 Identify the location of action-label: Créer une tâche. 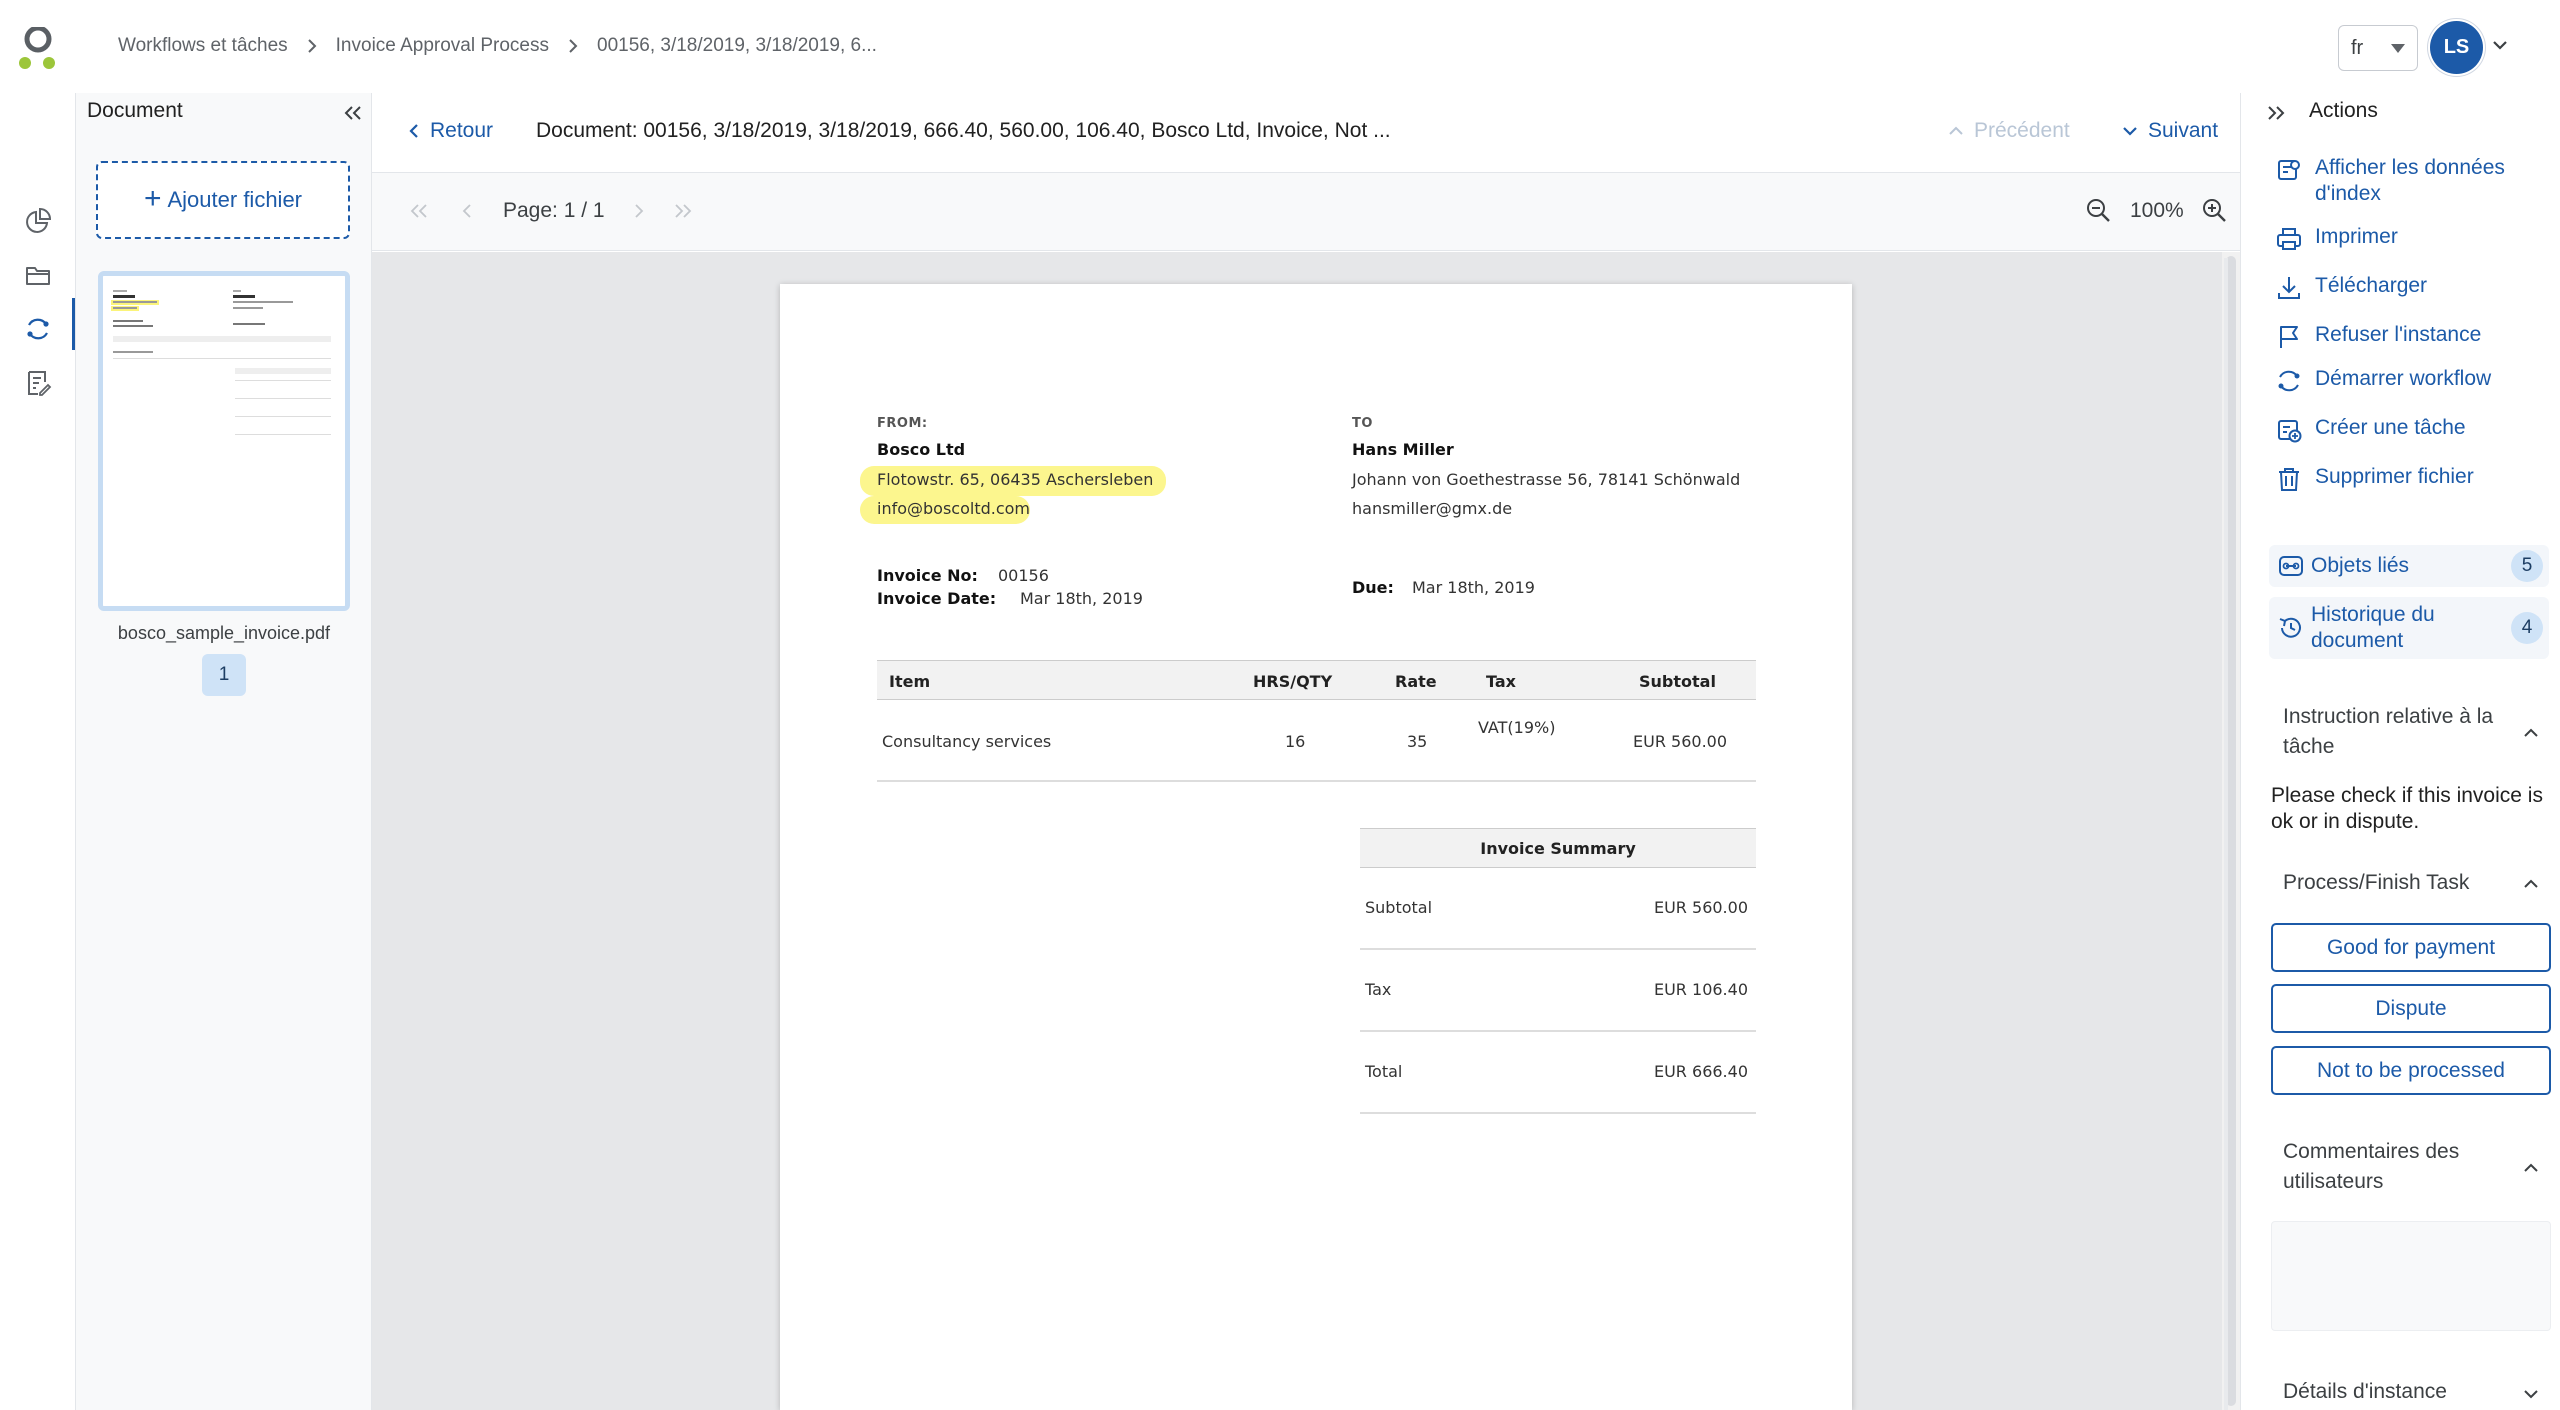
(2390, 427).